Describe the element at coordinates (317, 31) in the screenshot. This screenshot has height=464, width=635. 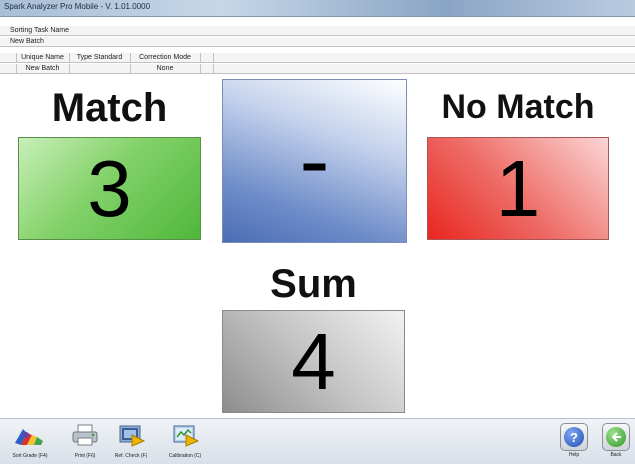
I see `sorting-task-row: Sorting Task Name` at that location.